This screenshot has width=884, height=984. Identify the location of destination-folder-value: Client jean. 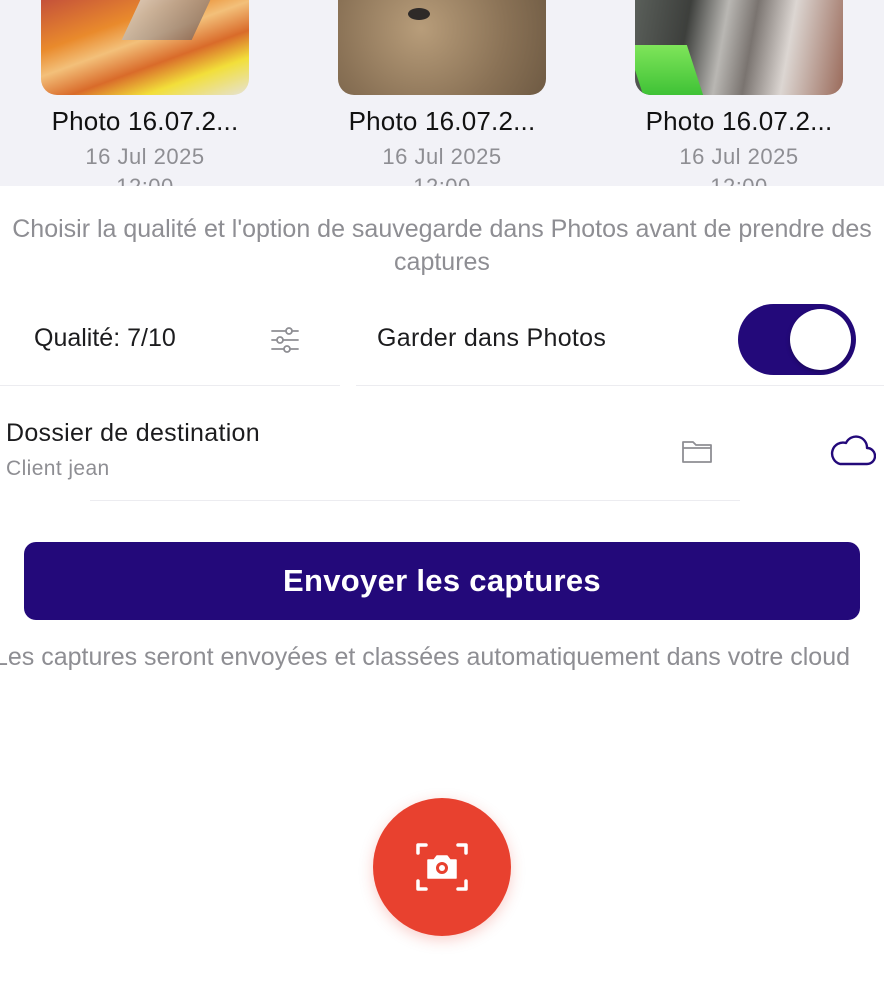
(58, 468).